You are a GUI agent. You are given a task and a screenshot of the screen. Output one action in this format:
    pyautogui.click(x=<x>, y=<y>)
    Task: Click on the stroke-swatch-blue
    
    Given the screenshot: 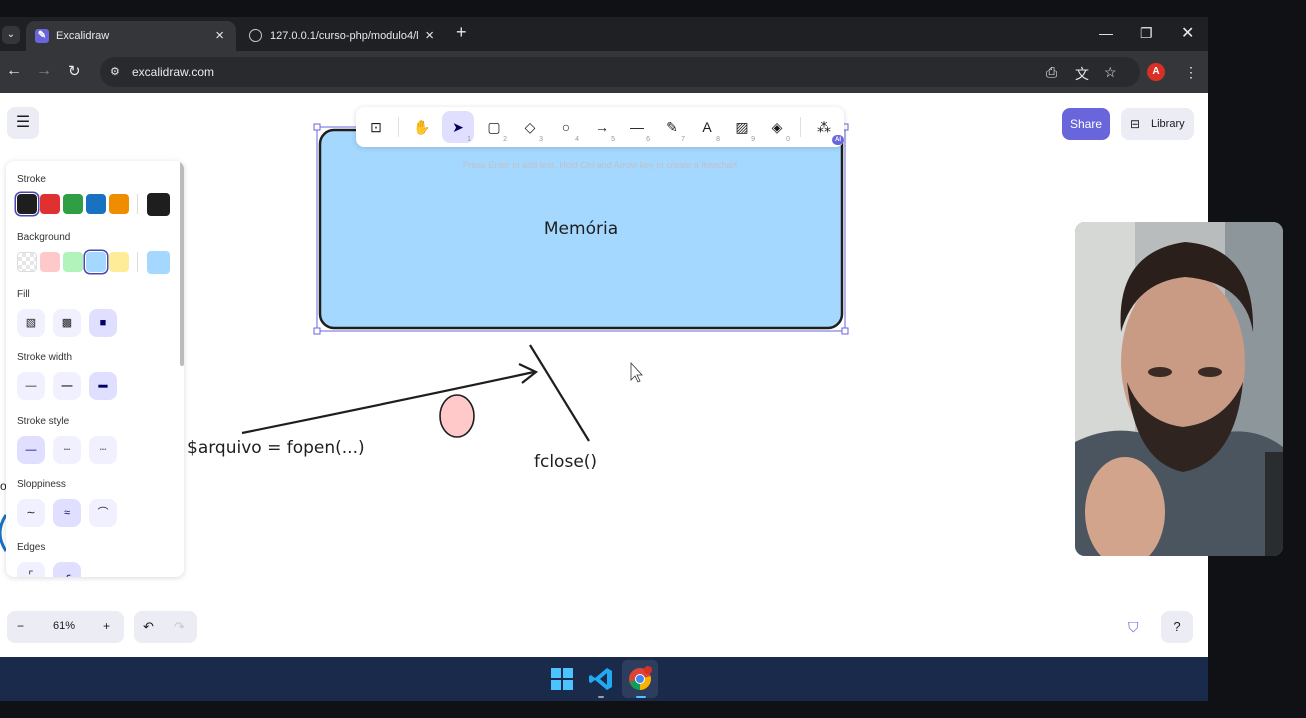 What is the action you would take?
    pyautogui.click(x=96, y=204)
    